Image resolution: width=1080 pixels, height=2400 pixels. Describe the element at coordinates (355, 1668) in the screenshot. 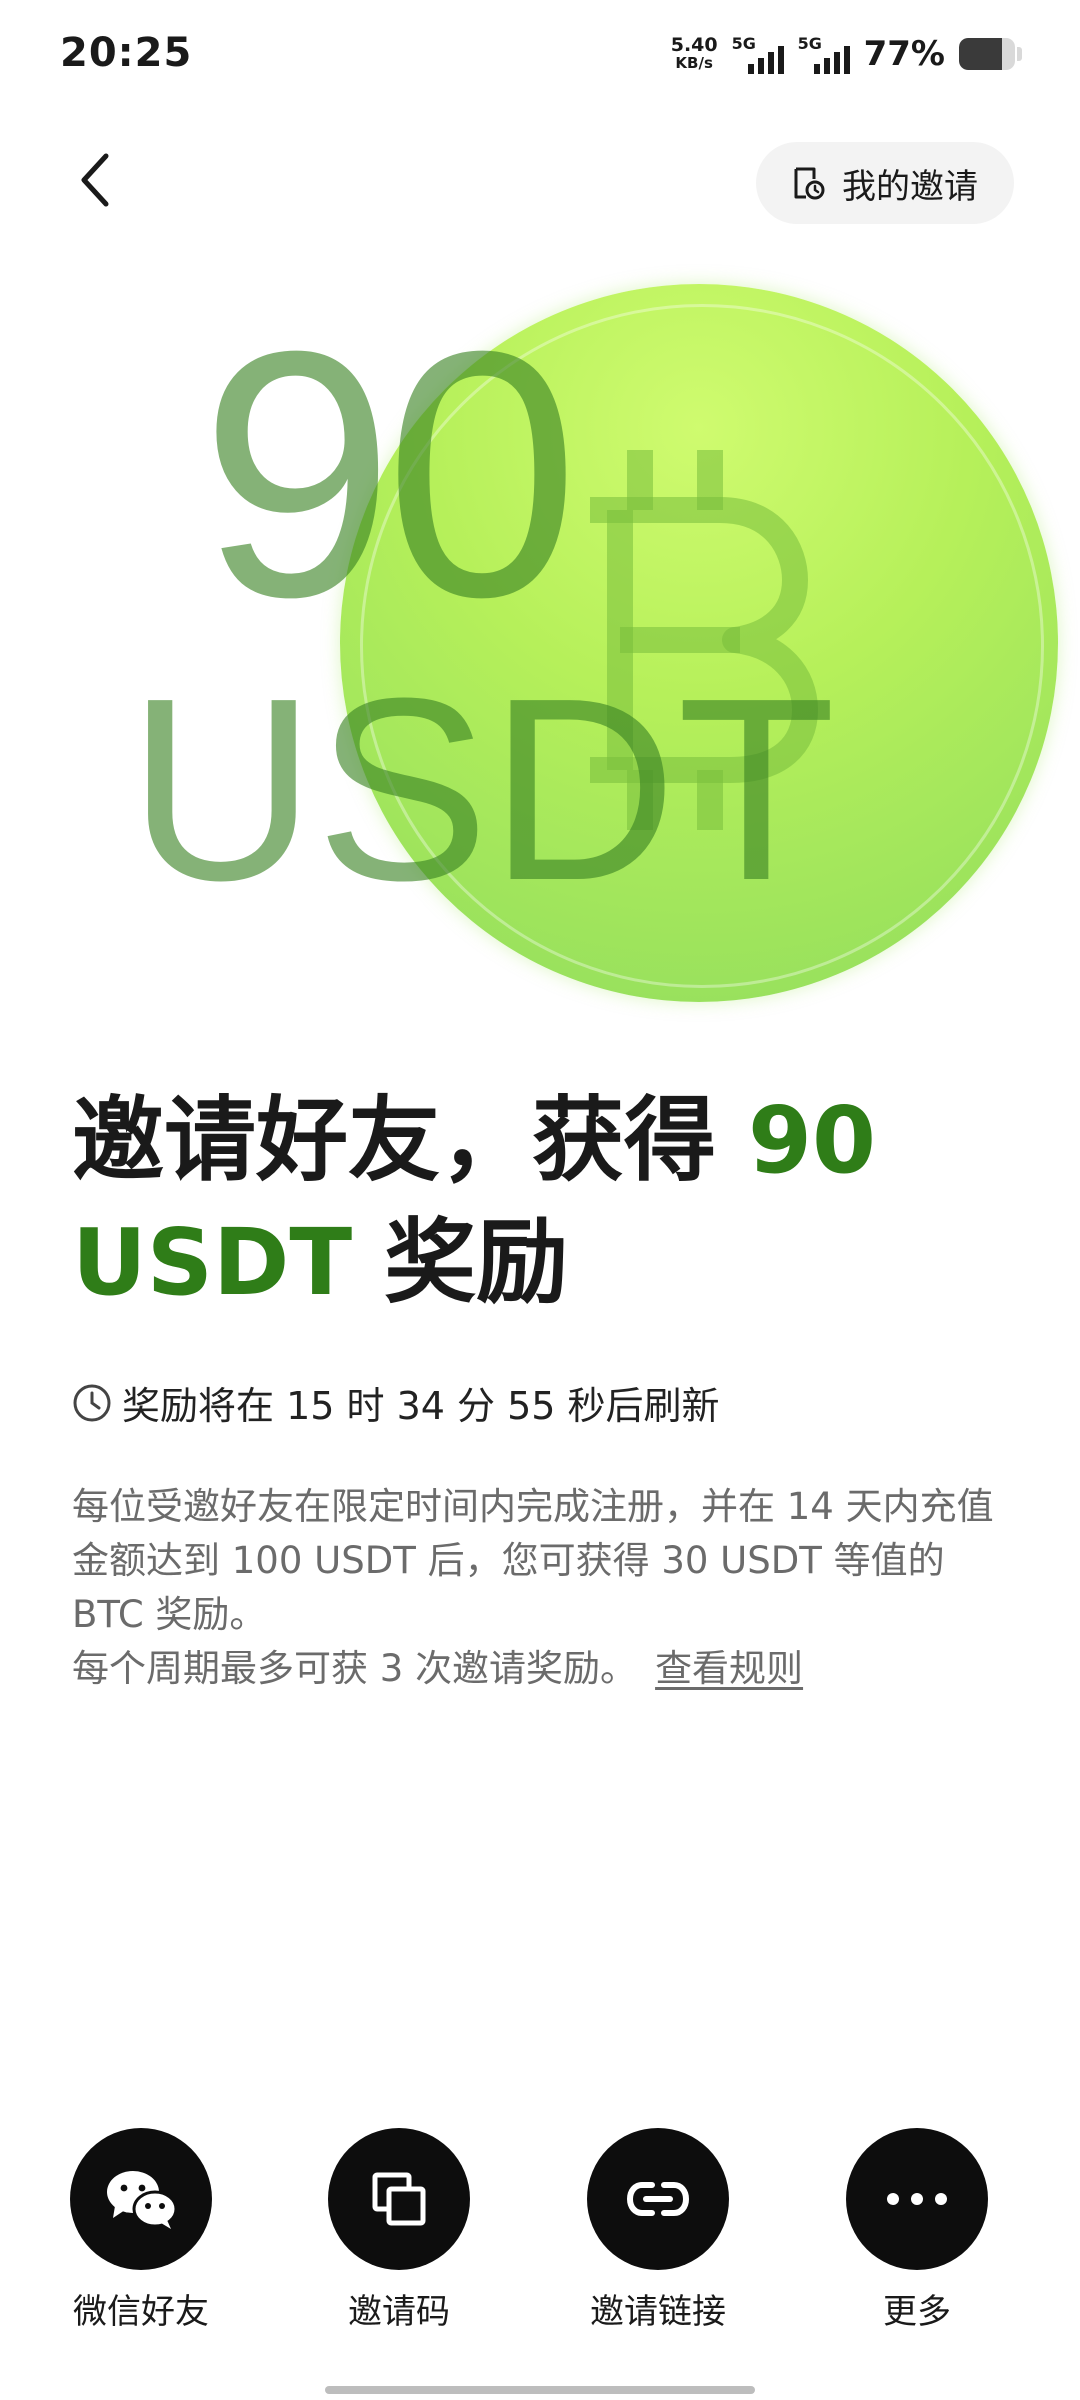

I see `limit-text: 每个周期最多可获 3 次邀请奖励。` at that location.